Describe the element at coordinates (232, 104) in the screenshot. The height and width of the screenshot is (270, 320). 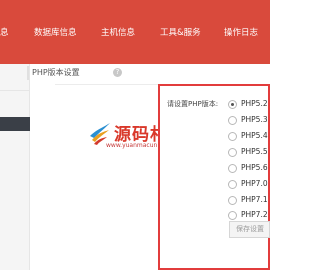
I see `radio-checked-icon` at that location.